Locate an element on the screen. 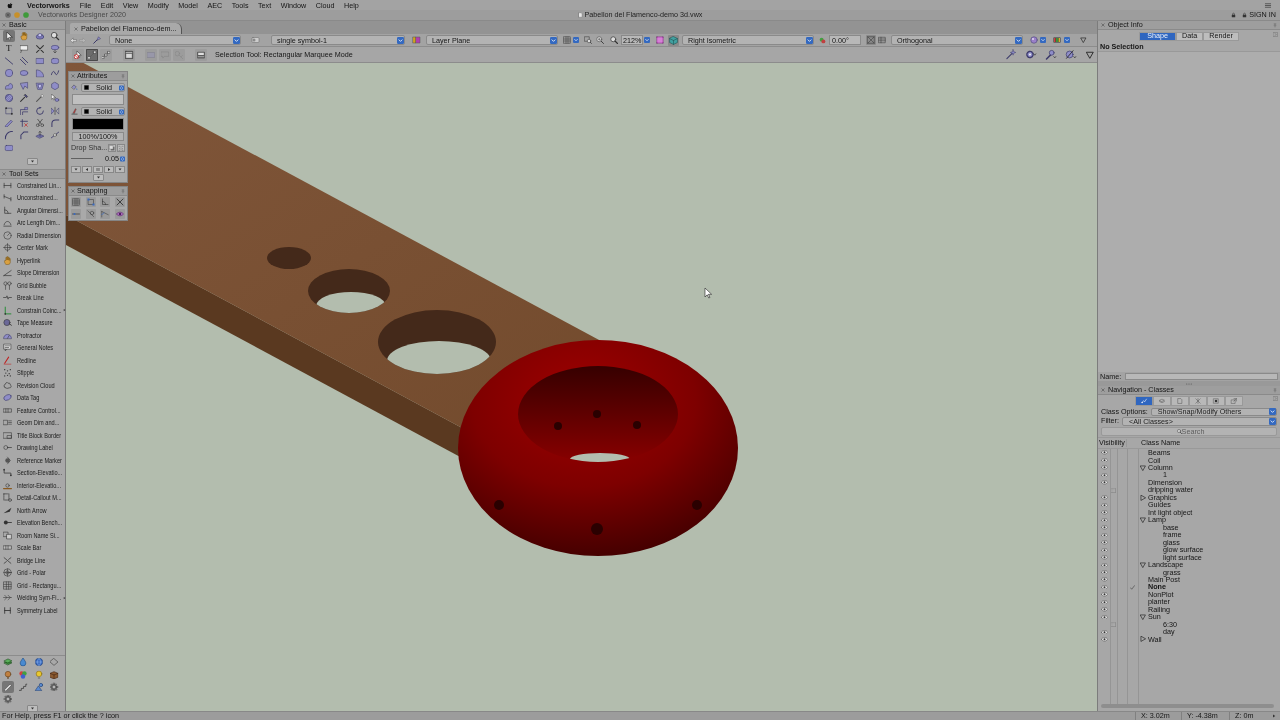 Image resolution: width=1280 pixels, height=720 pixels. rotate-icon is located at coordinates (39, 110).